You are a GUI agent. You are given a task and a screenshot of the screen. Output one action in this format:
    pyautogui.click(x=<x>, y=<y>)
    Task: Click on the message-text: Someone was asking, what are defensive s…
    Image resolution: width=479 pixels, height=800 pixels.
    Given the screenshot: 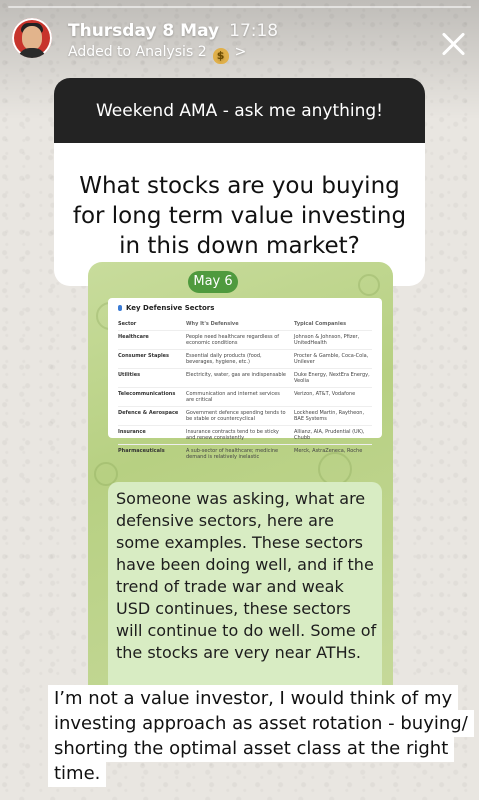 What is the action you would take?
    pyautogui.click(x=246, y=575)
    